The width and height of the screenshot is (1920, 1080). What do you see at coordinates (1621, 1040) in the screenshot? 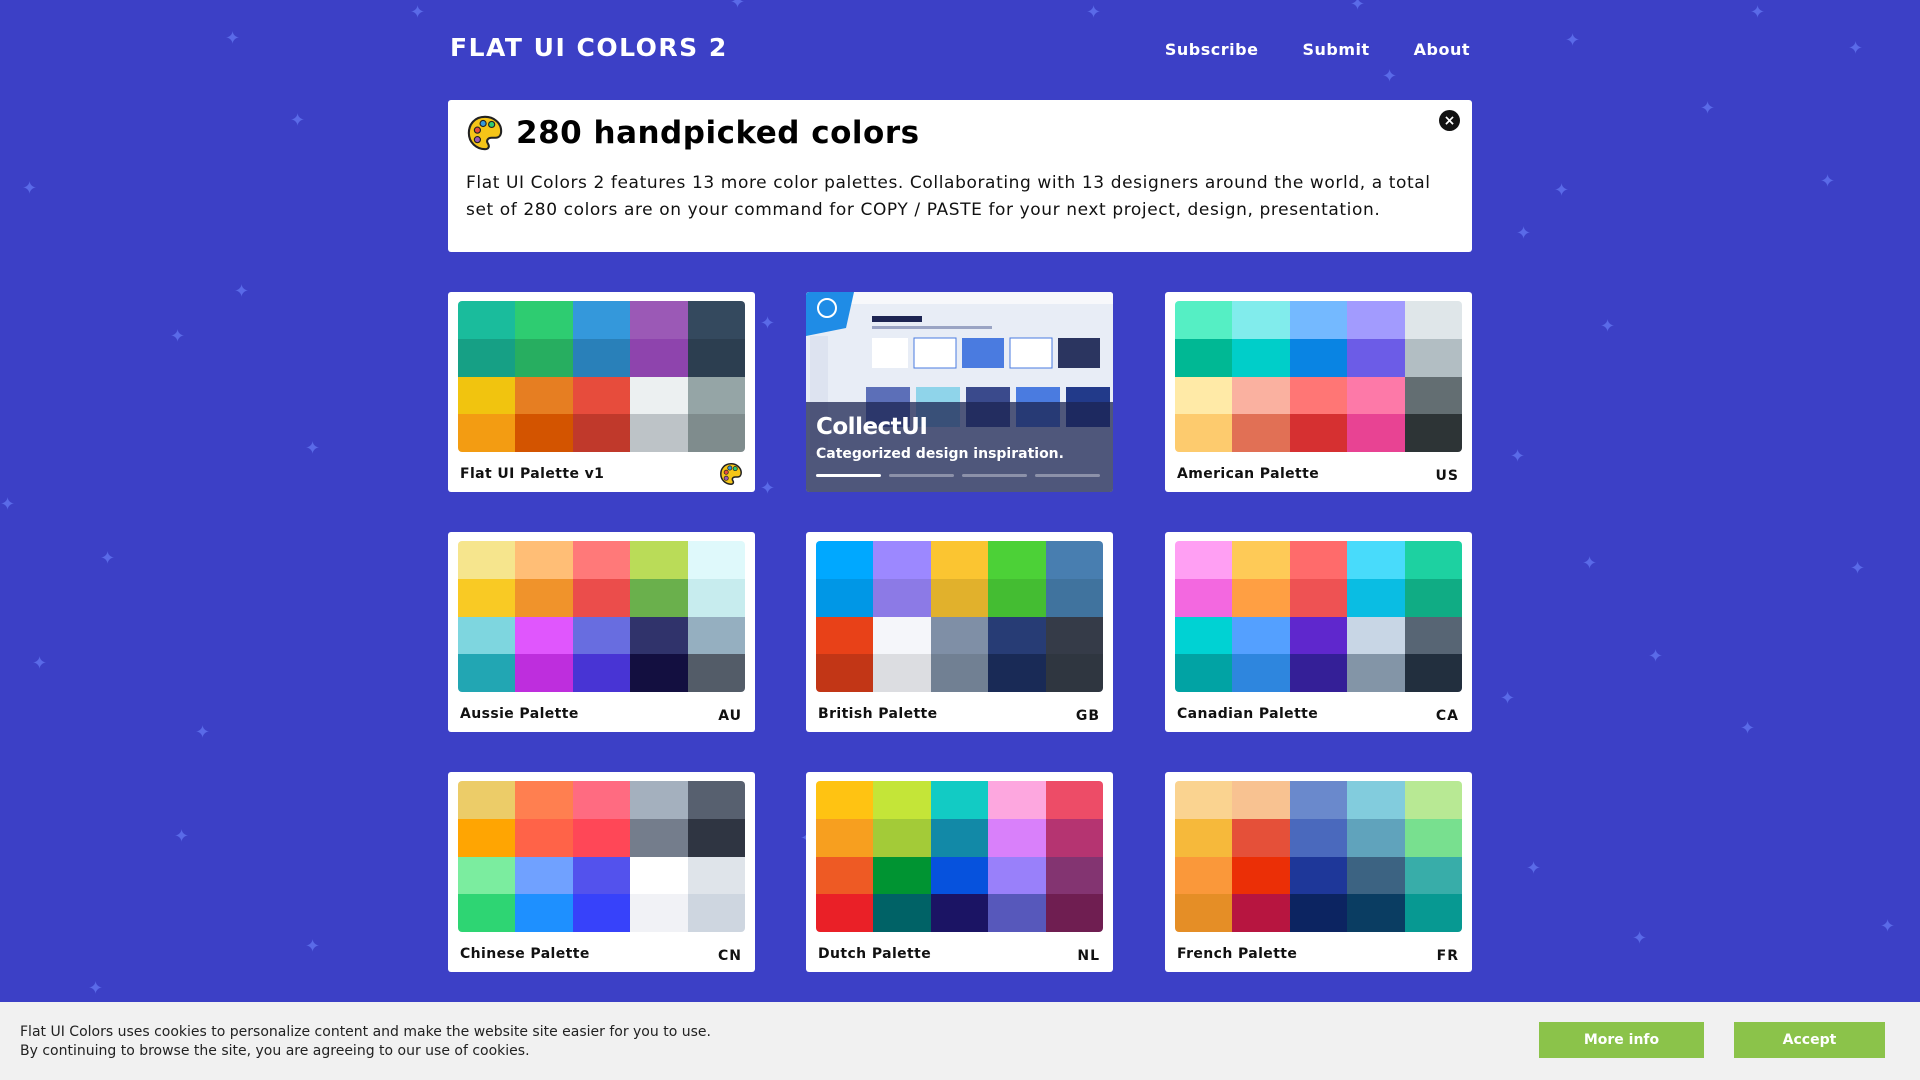
I see `more-info-button: More info` at bounding box center [1621, 1040].